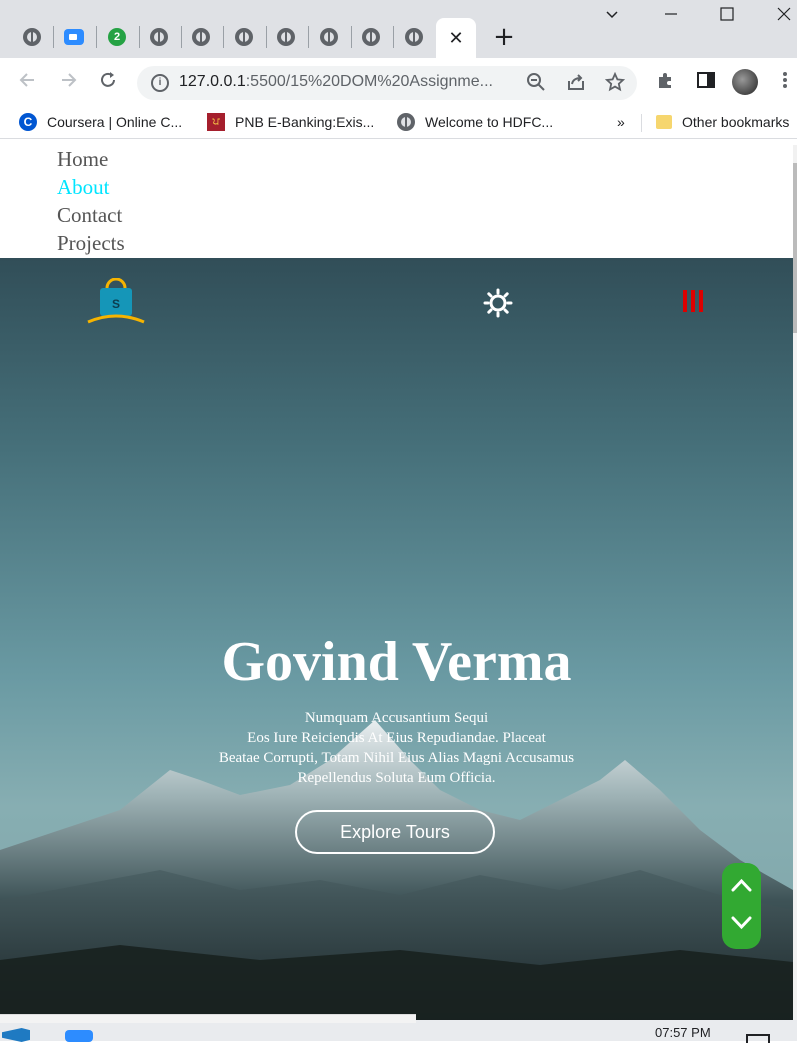 The height and width of the screenshot is (1043, 797). I want to click on bookmarks-overflow-button: », so click(621, 122).